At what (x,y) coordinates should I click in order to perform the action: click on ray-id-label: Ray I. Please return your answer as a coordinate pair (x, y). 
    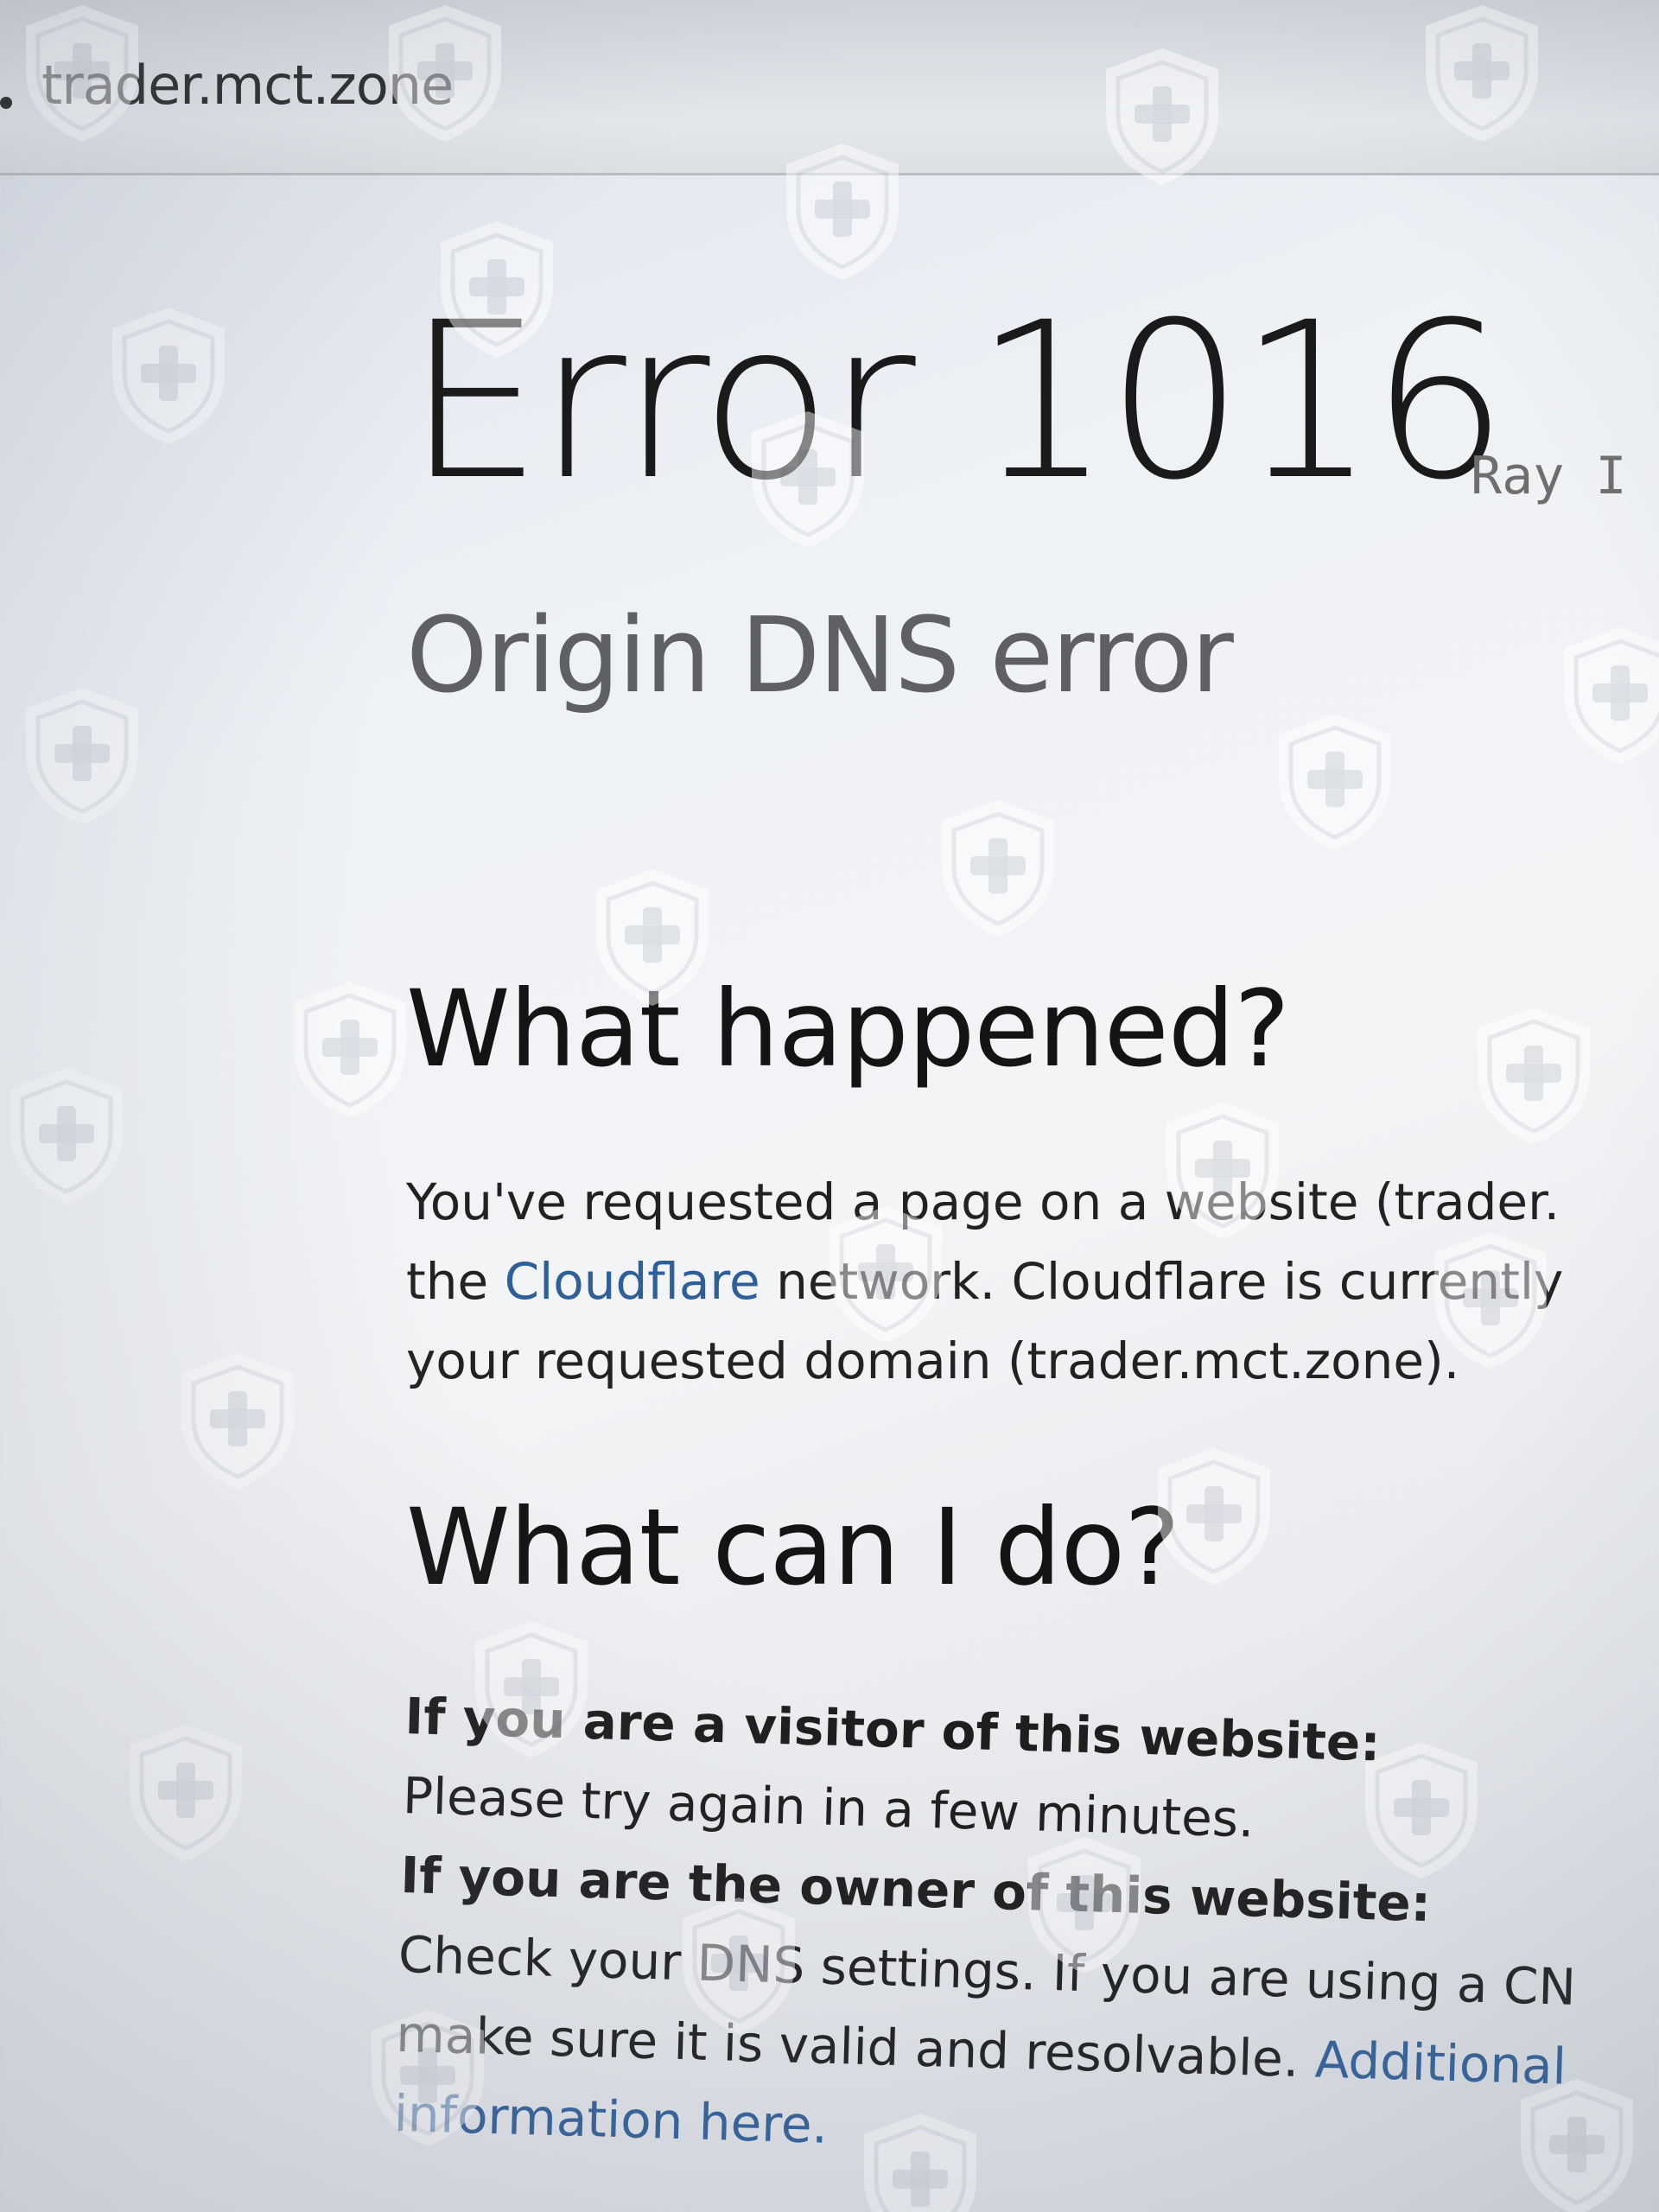
    Looking at the image, I should click on (1549, 476).